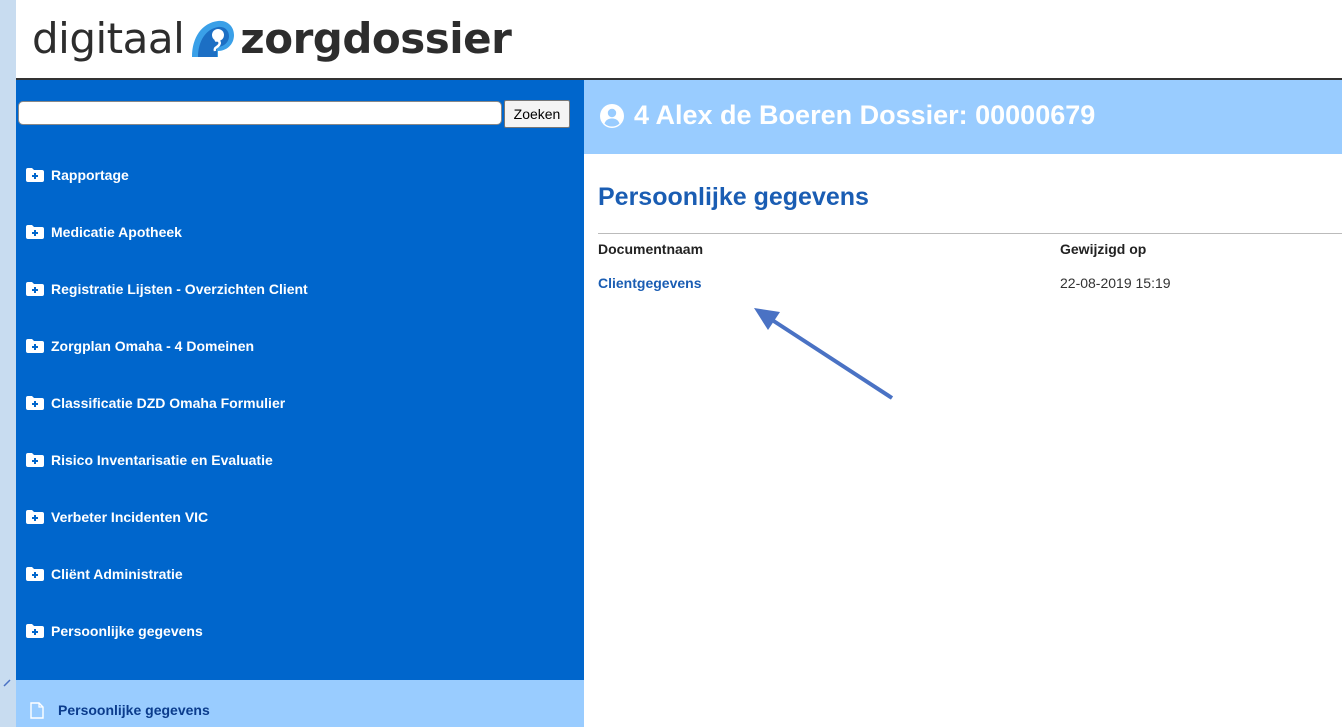 This screenshot has width=1342, height=727. What do you see at coordinates (153, 346) in the screenshot?
I see `sidebar-item-label: Zorgplan Omaha - 4 Domeinen` at bounding box center [153, 346].